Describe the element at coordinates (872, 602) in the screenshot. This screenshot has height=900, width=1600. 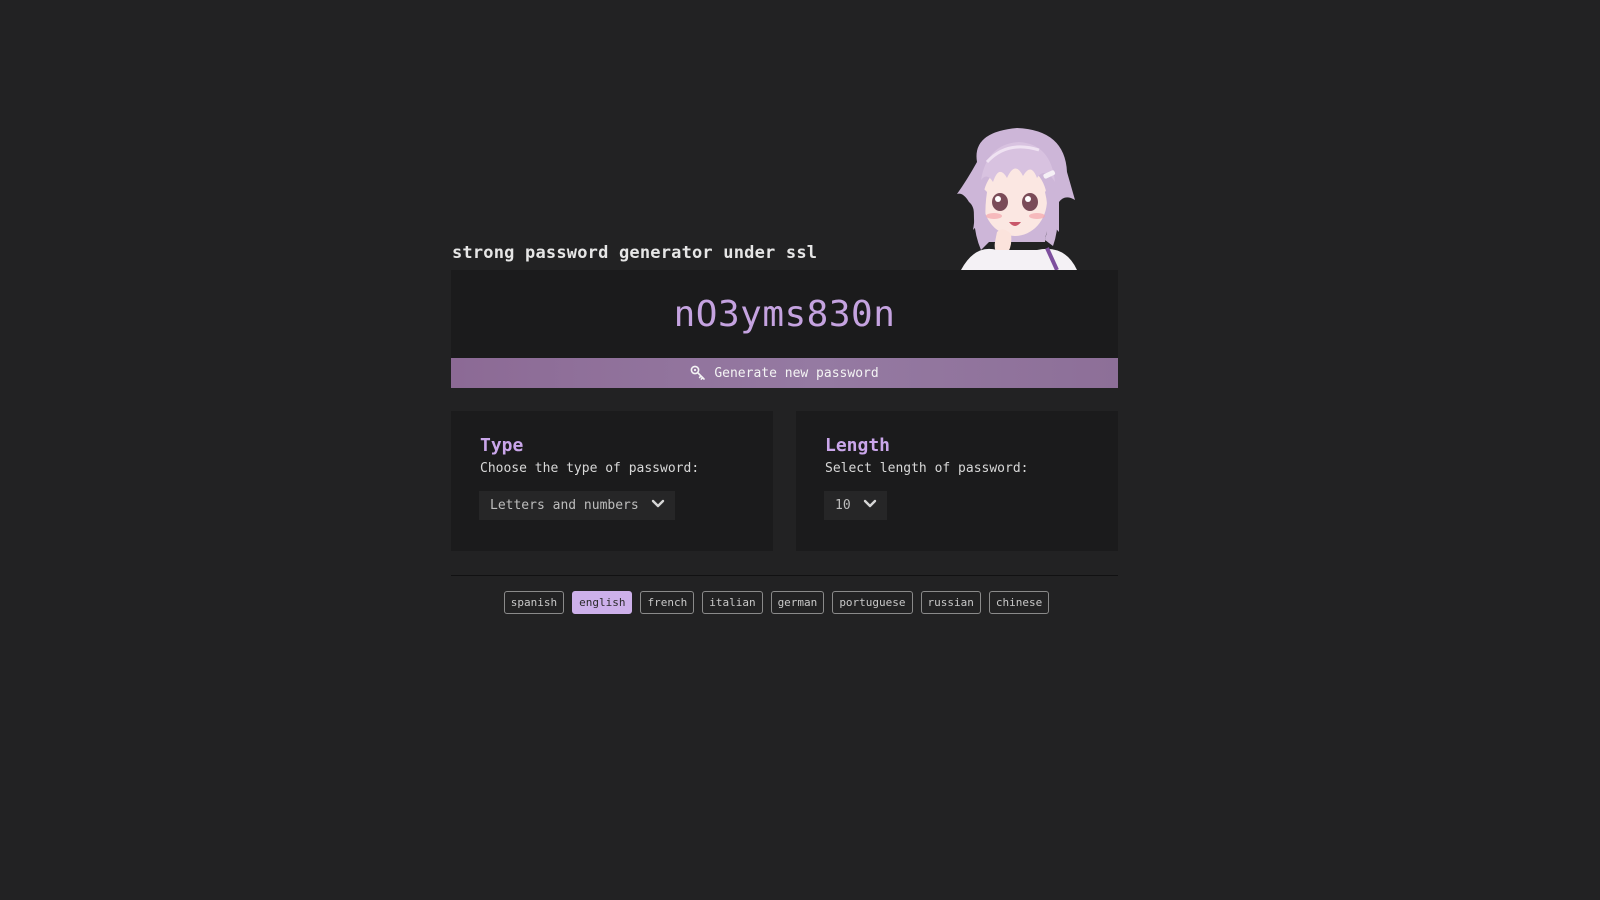
I see `language-button-portuguese: portuguese` at that location.